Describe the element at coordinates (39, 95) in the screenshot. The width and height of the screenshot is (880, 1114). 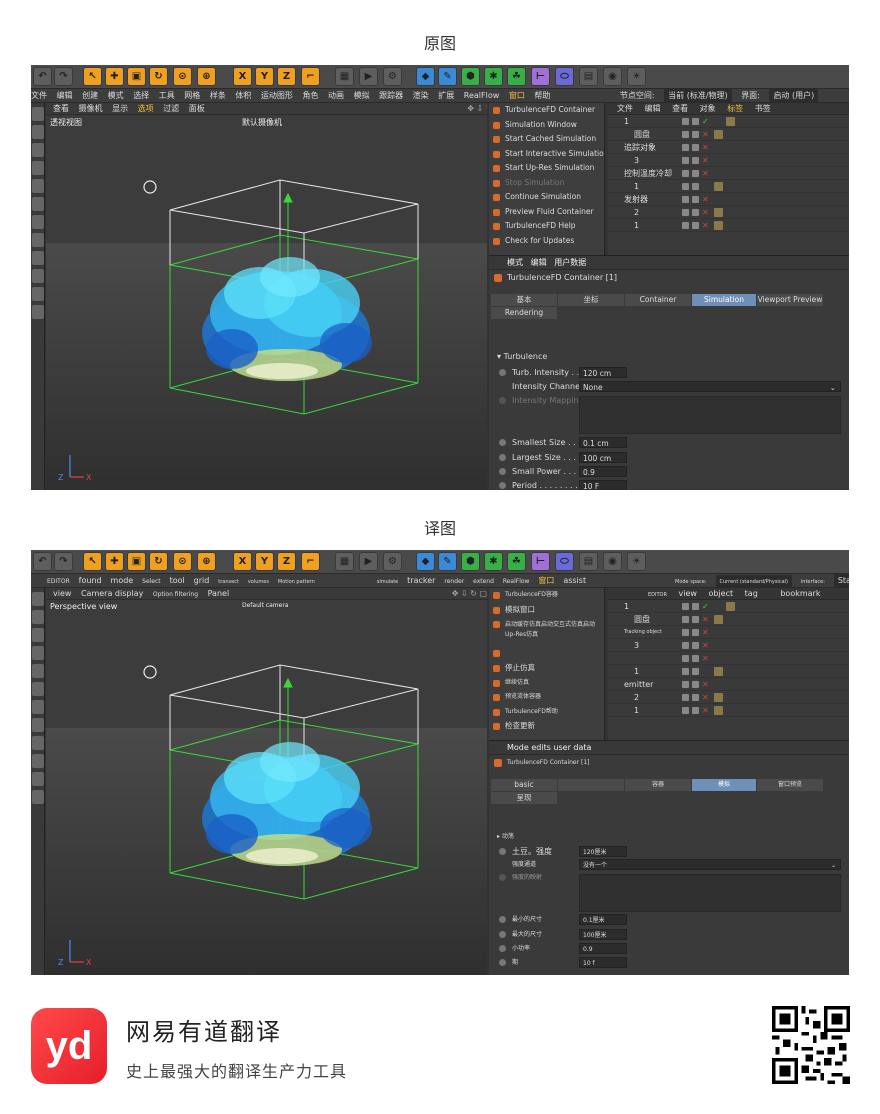
I see `menu-file: 文件` at that location.